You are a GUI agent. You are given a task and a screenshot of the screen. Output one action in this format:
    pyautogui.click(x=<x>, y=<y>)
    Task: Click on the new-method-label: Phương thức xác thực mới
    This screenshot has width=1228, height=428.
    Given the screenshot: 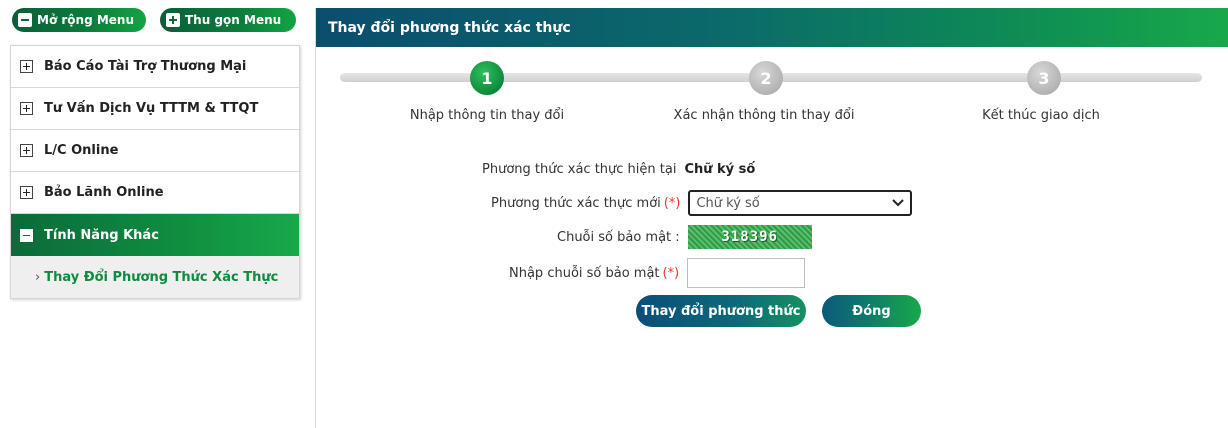 What is the action you would take?
    pyautogui.click(x=576, y=203)
    